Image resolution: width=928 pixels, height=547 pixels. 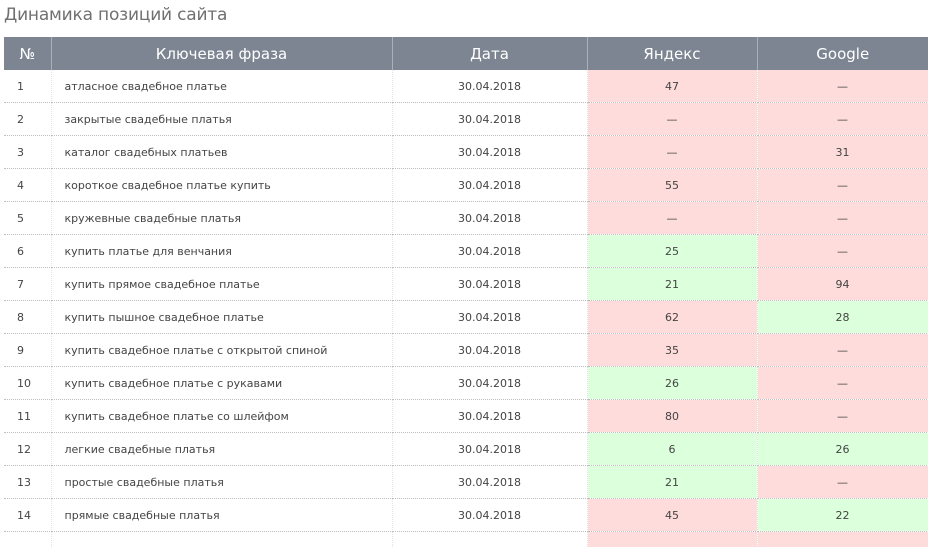 I want to click on google-position: 26, so click(x=842, y=449).